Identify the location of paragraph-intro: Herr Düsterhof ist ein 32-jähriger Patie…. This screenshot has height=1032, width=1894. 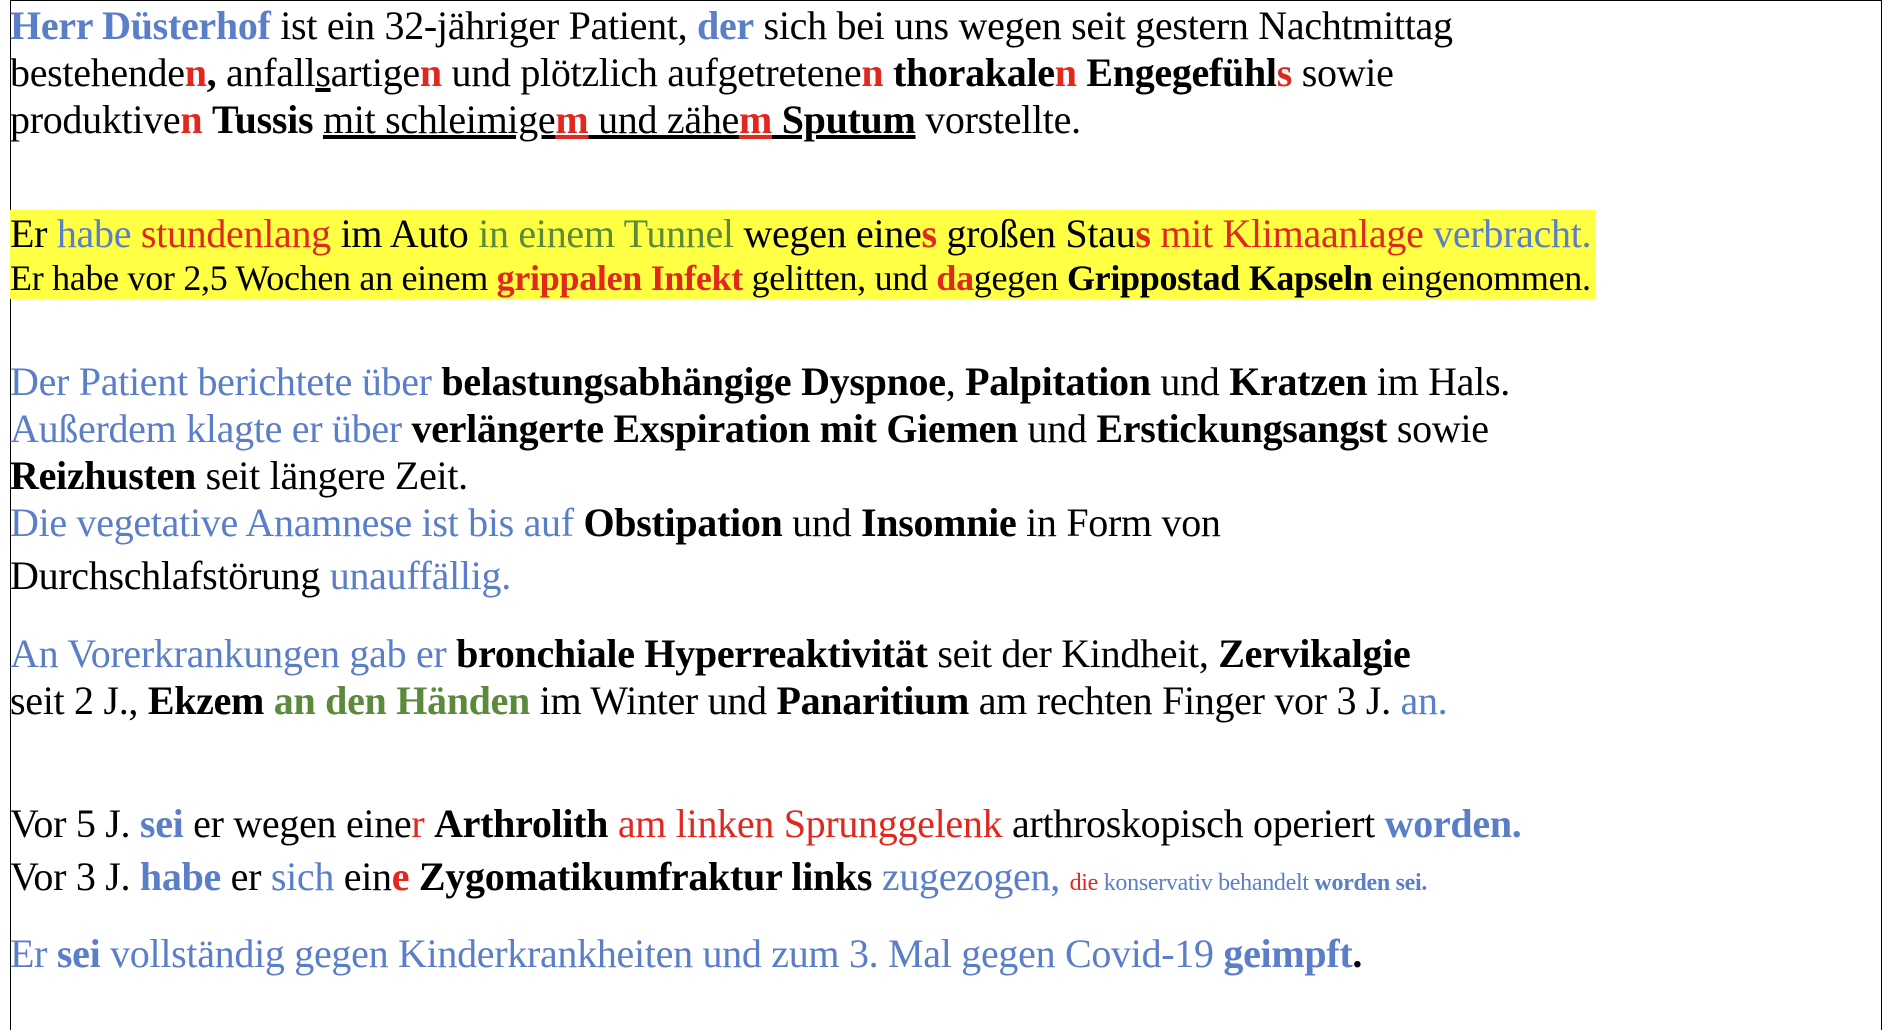
(940, 72).